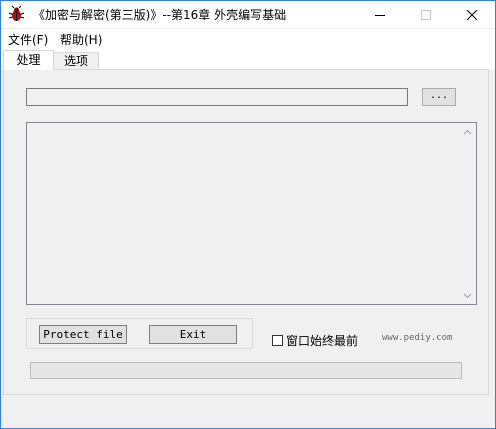 The image size is (496, 429). I want to click on title-bar: 《加密与解密(第三版)》--第16章 外壳编写基础, so click(248, 14).